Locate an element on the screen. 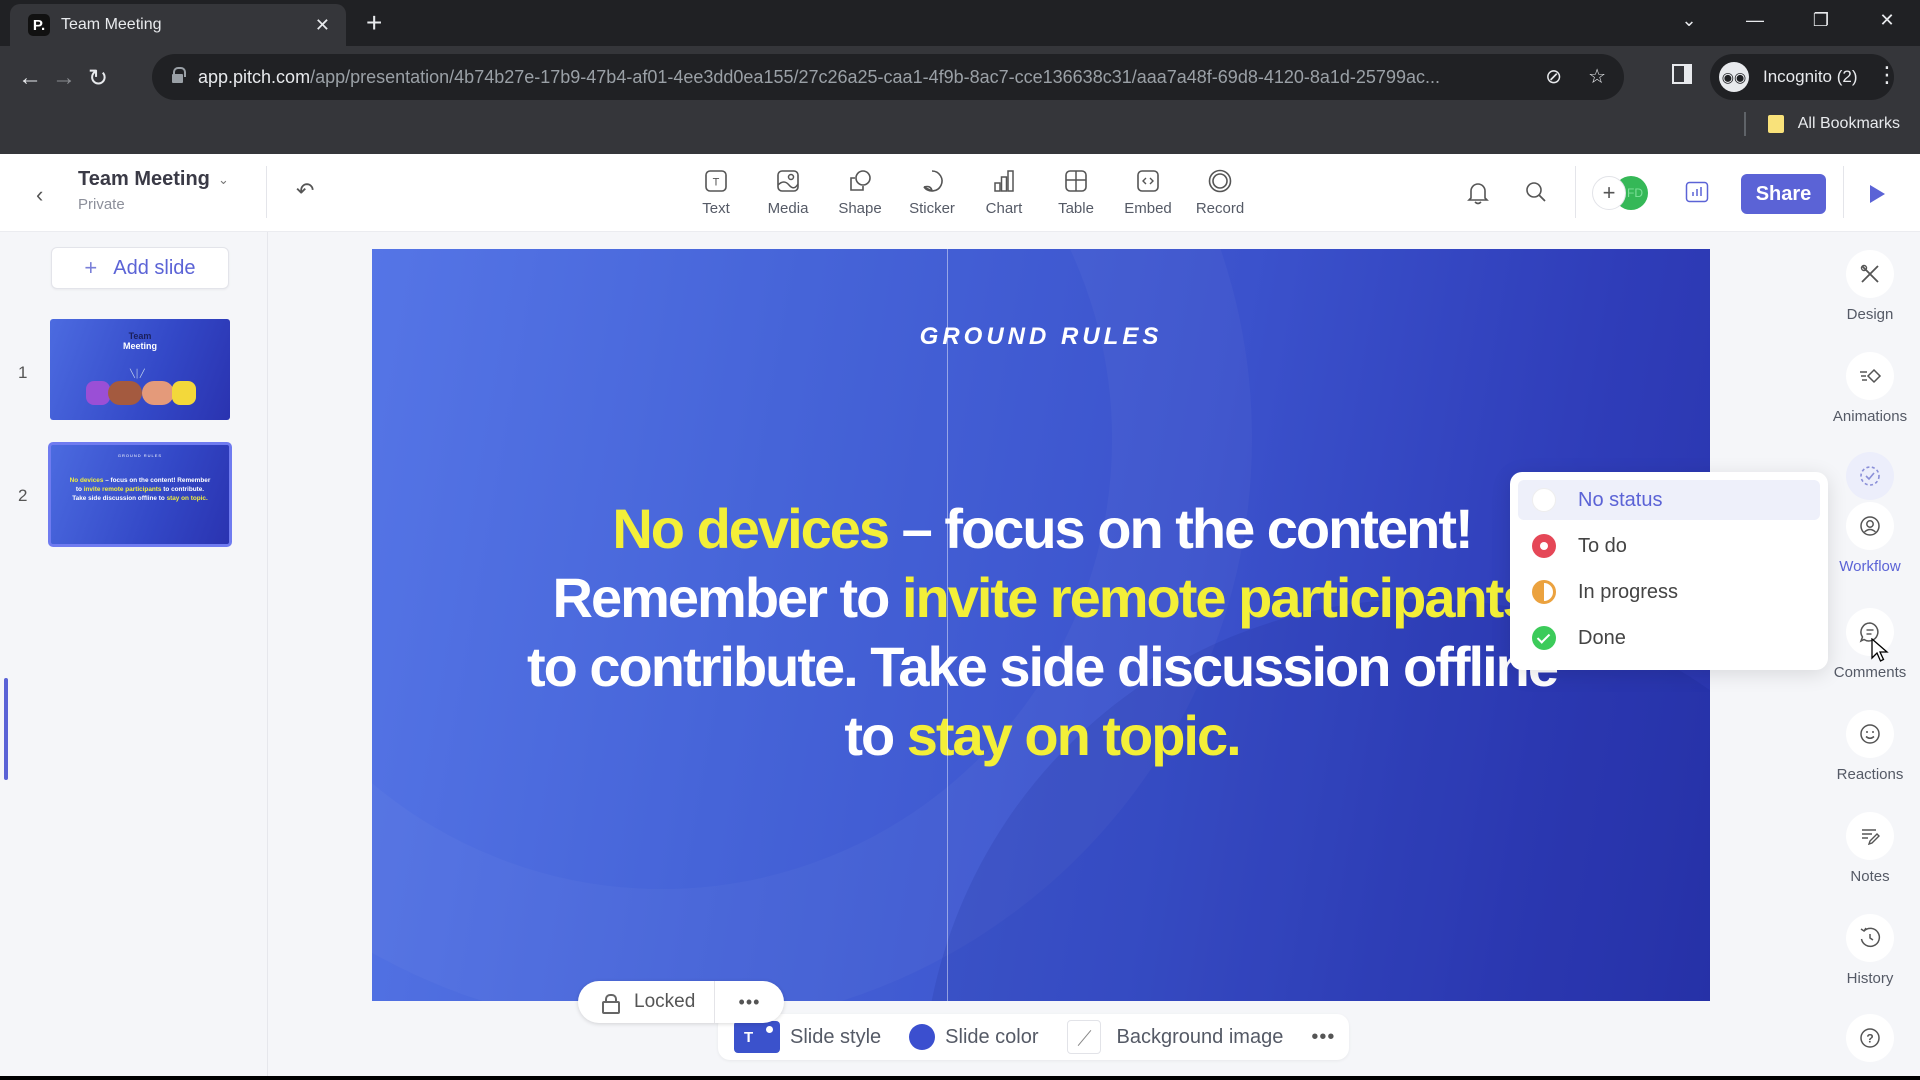  share-button: Share is located at coordinates (1783, 194).